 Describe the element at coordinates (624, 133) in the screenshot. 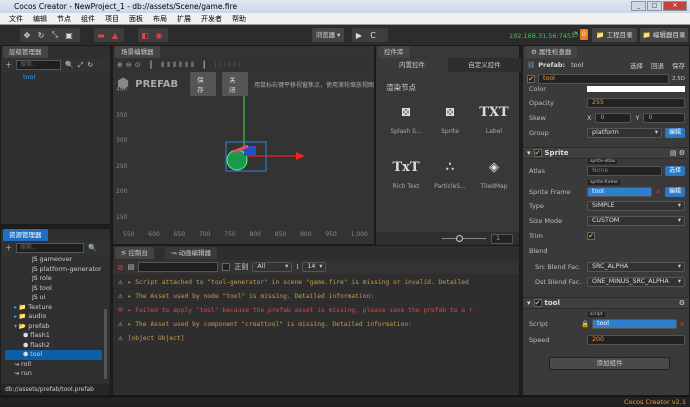

I see `group-select: platform` at that location.